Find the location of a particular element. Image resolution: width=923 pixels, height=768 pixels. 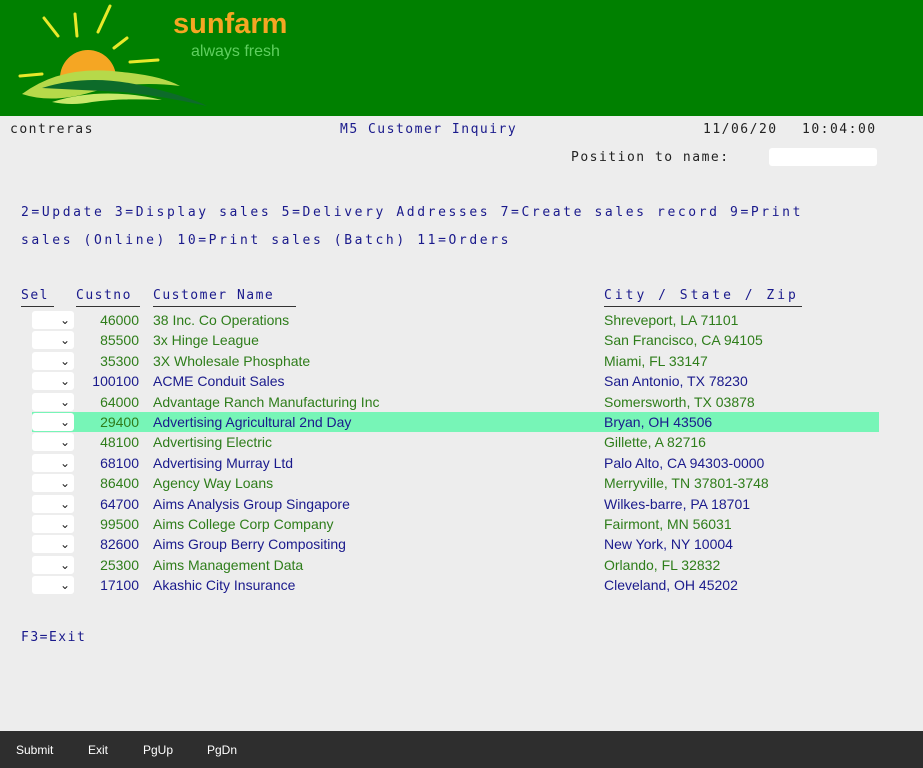

custno-cell: 46000 is located at coordinates (119, 320).